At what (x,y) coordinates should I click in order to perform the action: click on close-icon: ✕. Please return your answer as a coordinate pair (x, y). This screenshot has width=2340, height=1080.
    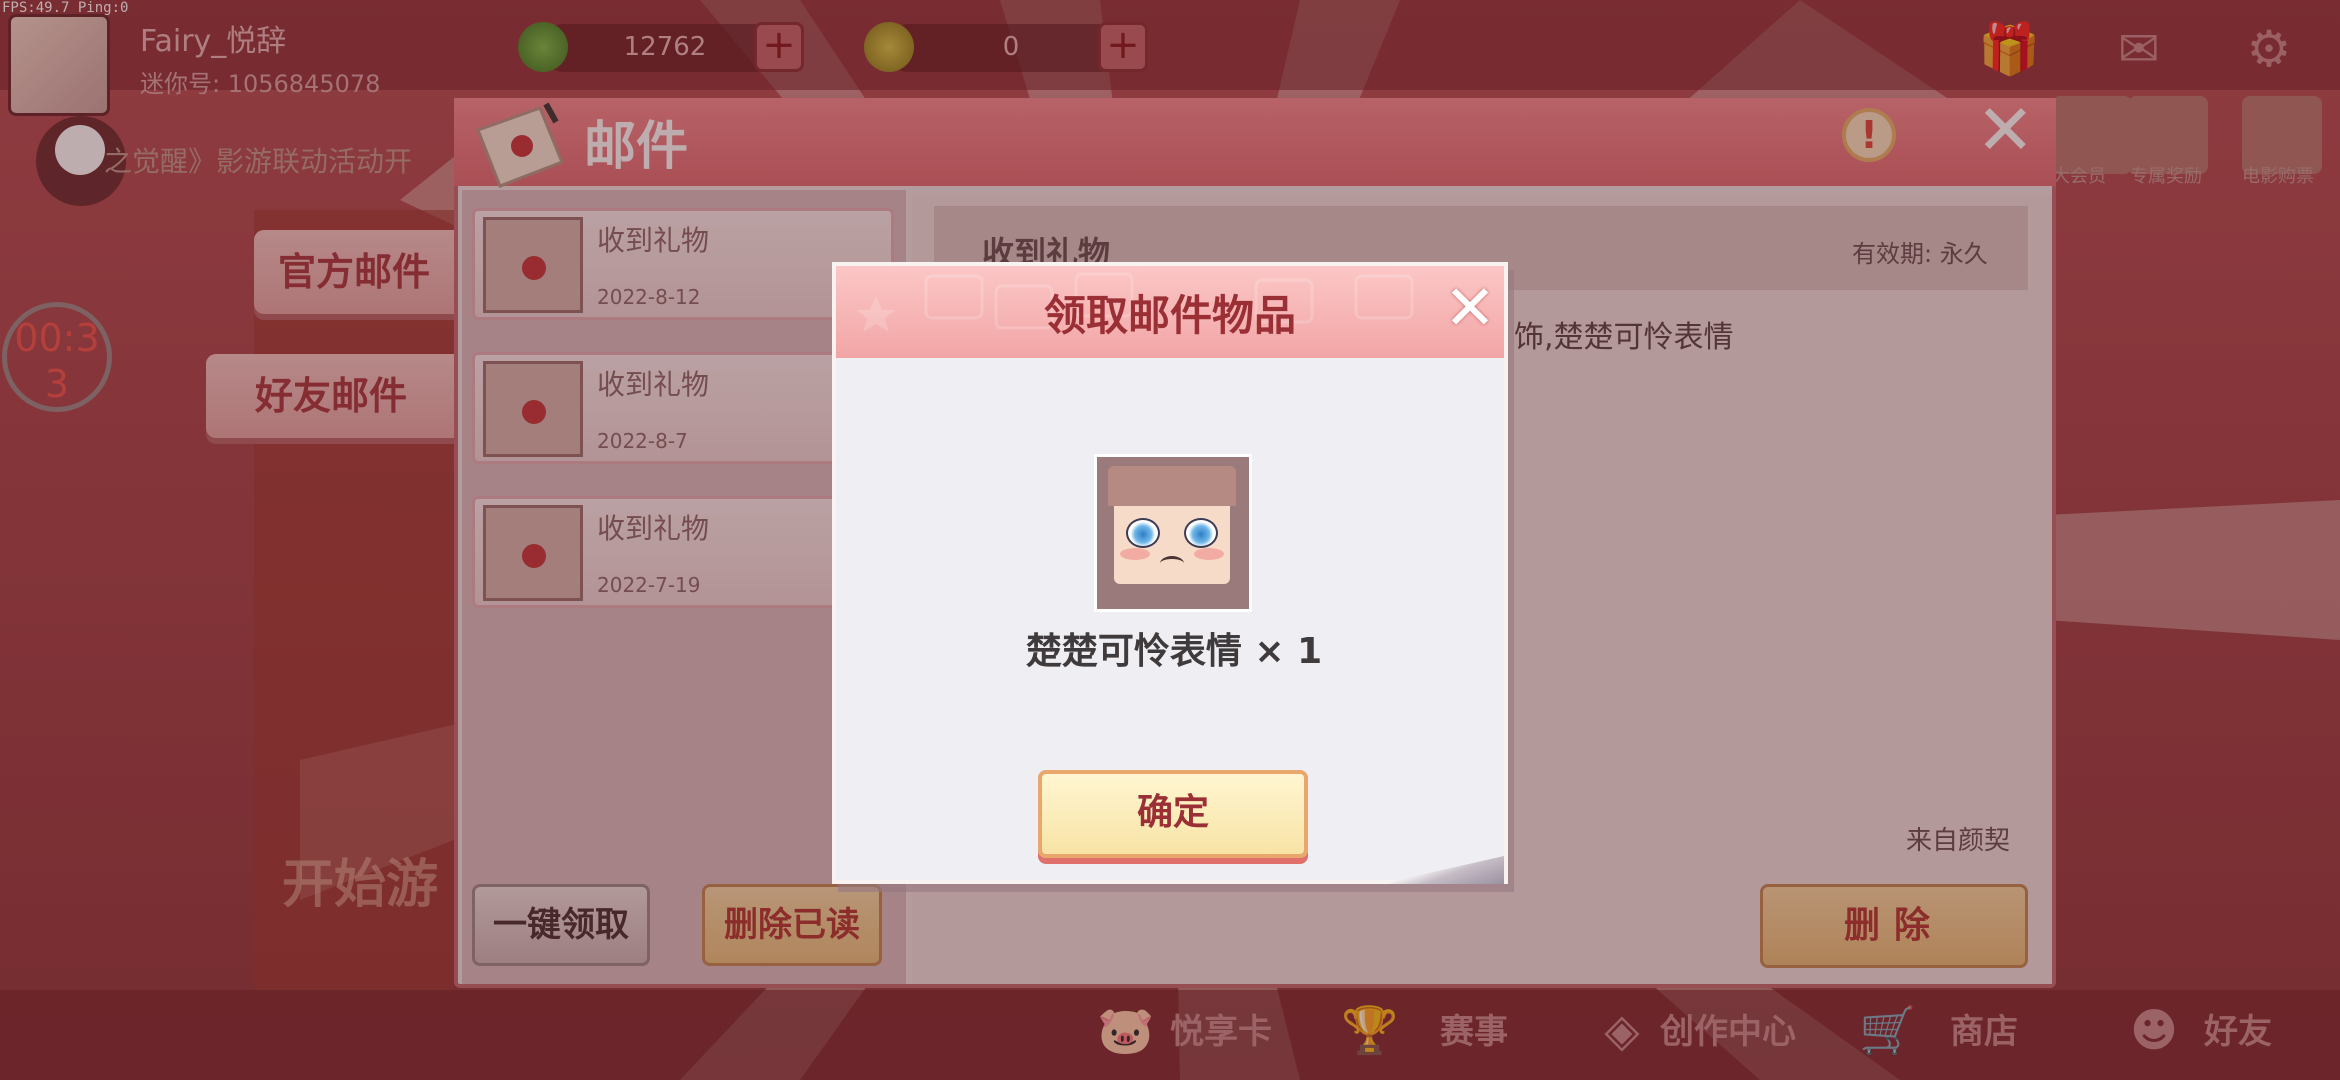
    Looking at the image, I should click on (1470, 308).